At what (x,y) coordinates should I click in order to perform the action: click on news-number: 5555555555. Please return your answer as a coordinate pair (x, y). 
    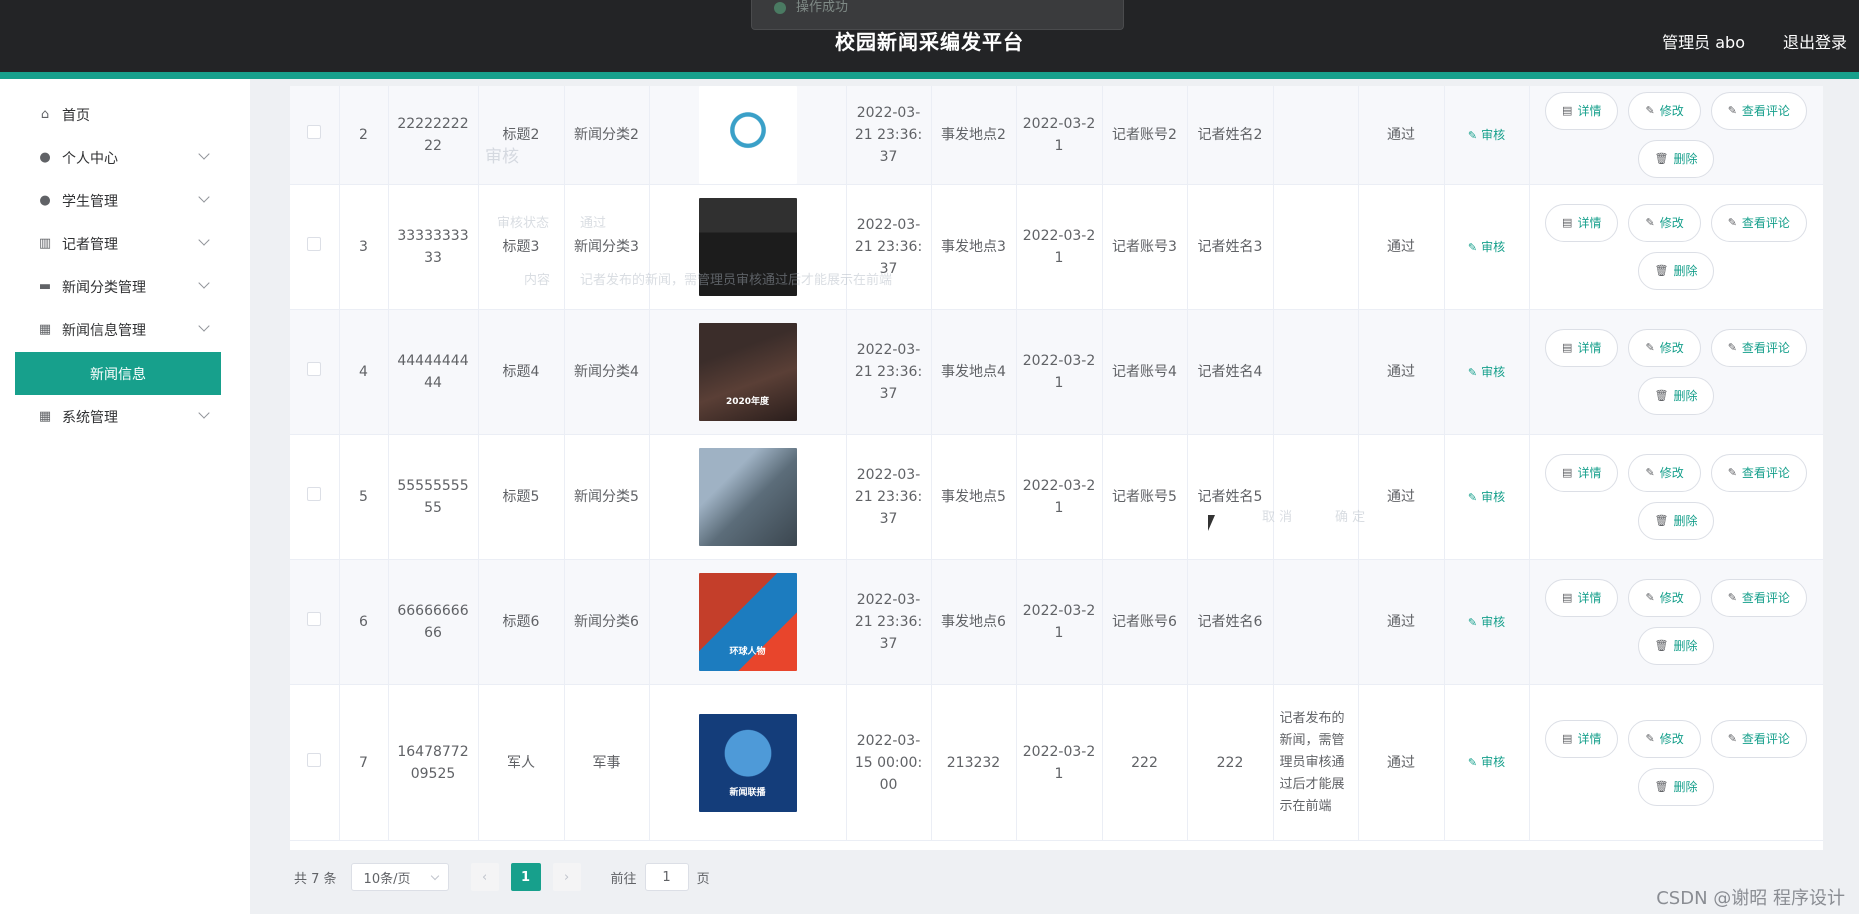
    Looking at the image, I should click on (433, 497).